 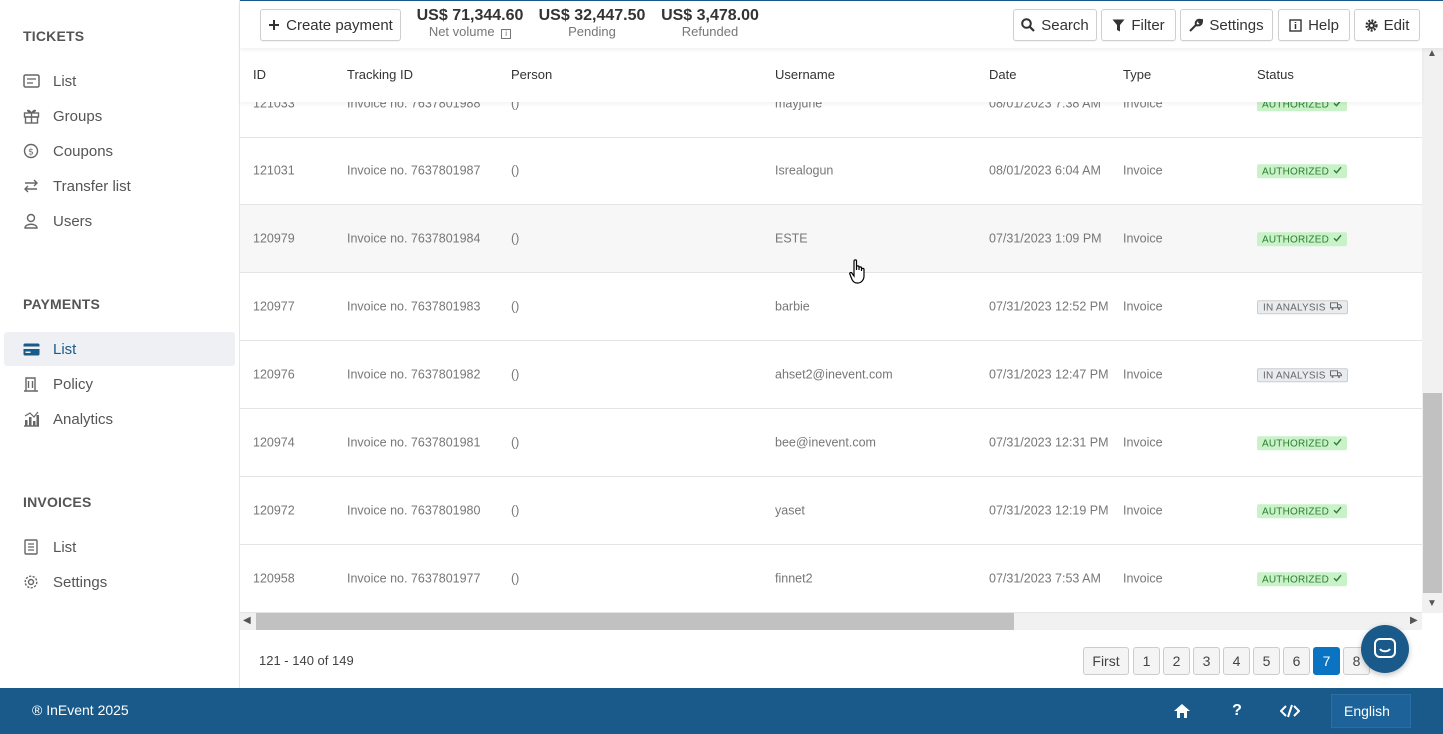 I want to click on cell-date: 07/31/2023 12:47 PM, so click(x=1049, y=374).